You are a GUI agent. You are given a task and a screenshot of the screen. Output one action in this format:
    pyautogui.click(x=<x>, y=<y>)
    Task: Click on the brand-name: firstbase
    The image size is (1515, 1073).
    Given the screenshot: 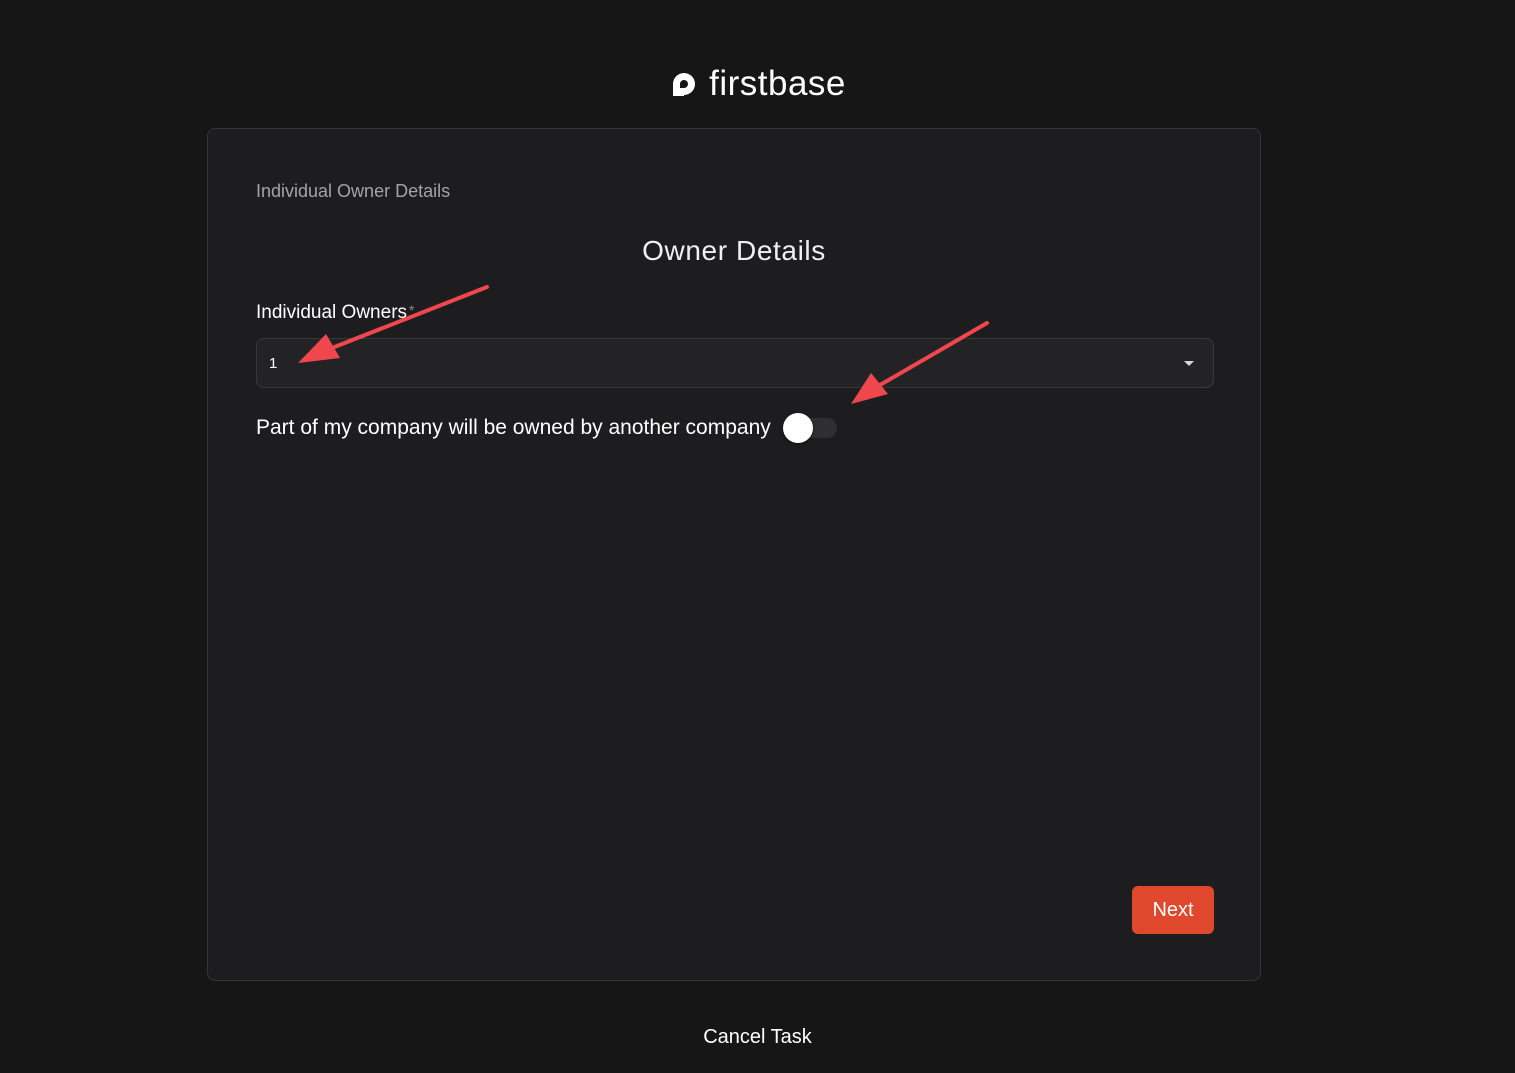 What is the action you would take?
    pyautogui.click(x=777, y=83)
    